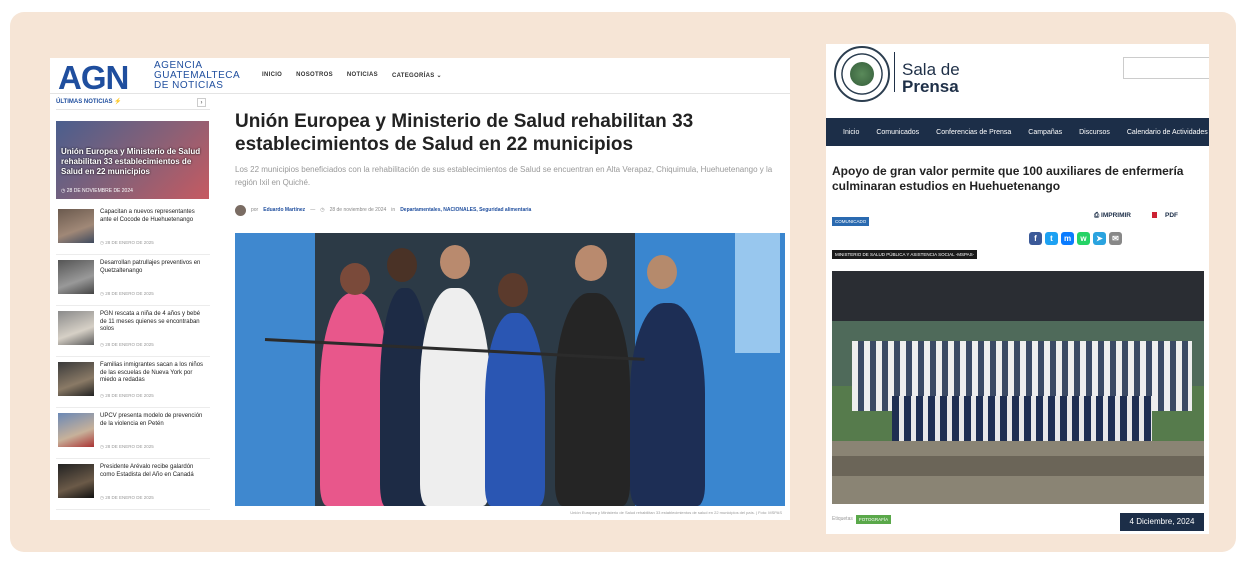  What do you see at coordinates (272, 75) in the screenshot?
I see `nav-inicio: INICIO` at bounding box center [272, 75].